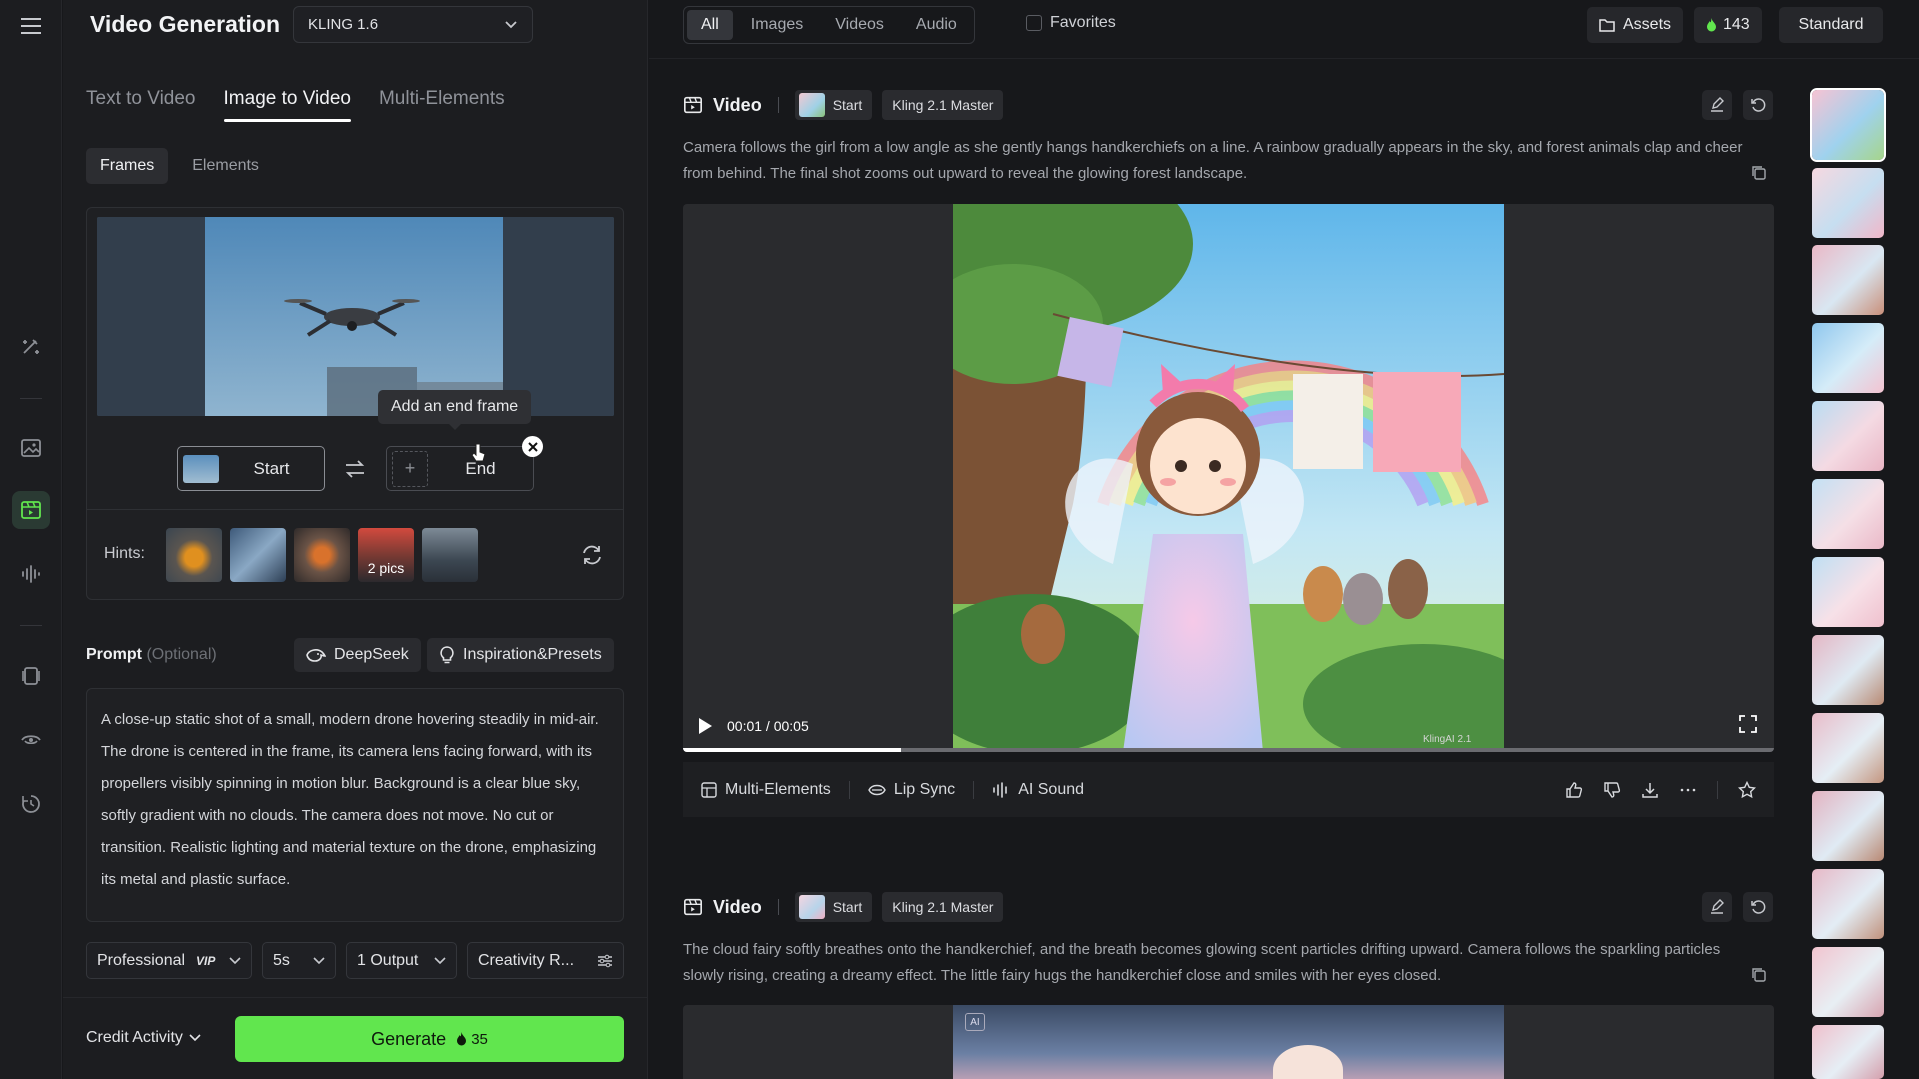 This screenshot has width=1919, height=1079. I want to click on ai-tag: AI, so click(975, 1022).